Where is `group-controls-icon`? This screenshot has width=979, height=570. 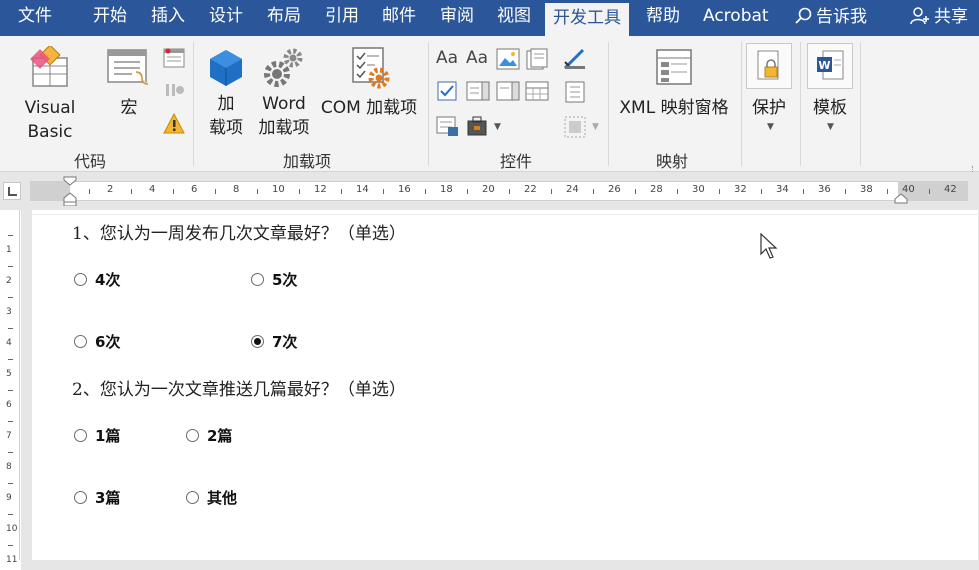
group-controls-icon is located at coordinates (576, 127).